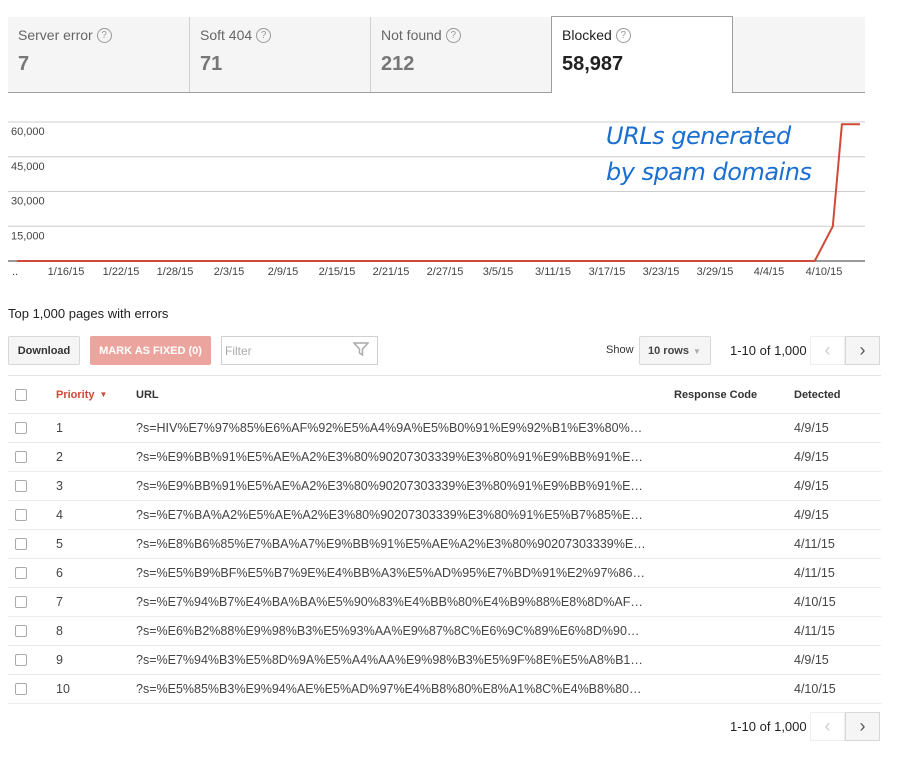  I want to click on y-tick-label: 60,000, so click(28, 132).